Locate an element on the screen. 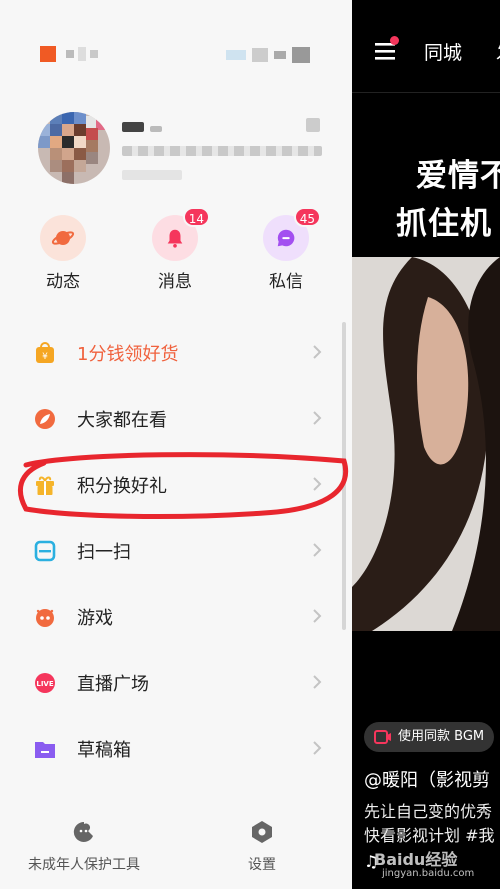  shield-face-icon is located at coordinates (84, 832).